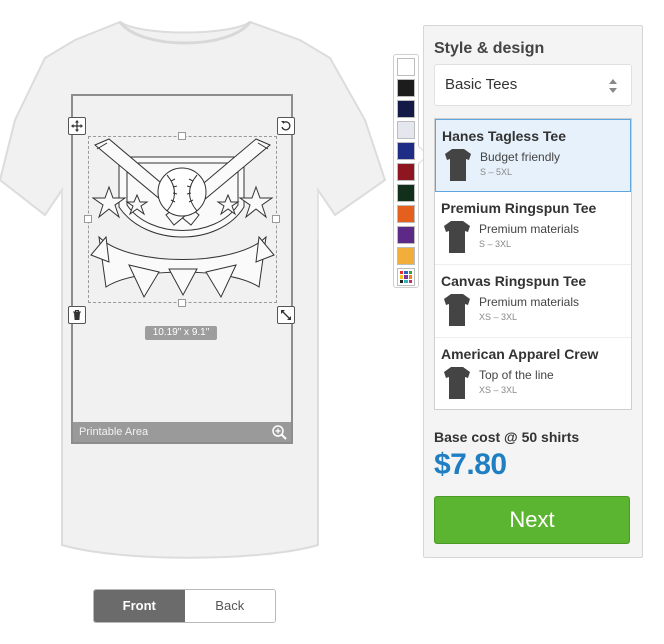 The image size is (664, 644). I want to click on product-name: Premium Ringspun Tee, so click(519, 208).